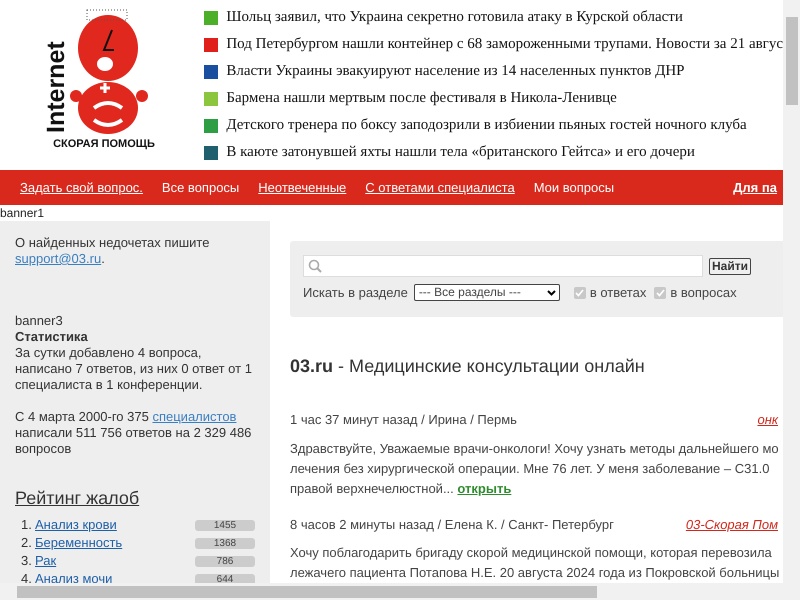 The height and width of the screenshot is (600, 800). What do you see at coordinates (403, 420) in the screenshot?
I see `question-meta: 1 час 37 минут назад / Ирина / Пермь` at bounding box center [403, 420].